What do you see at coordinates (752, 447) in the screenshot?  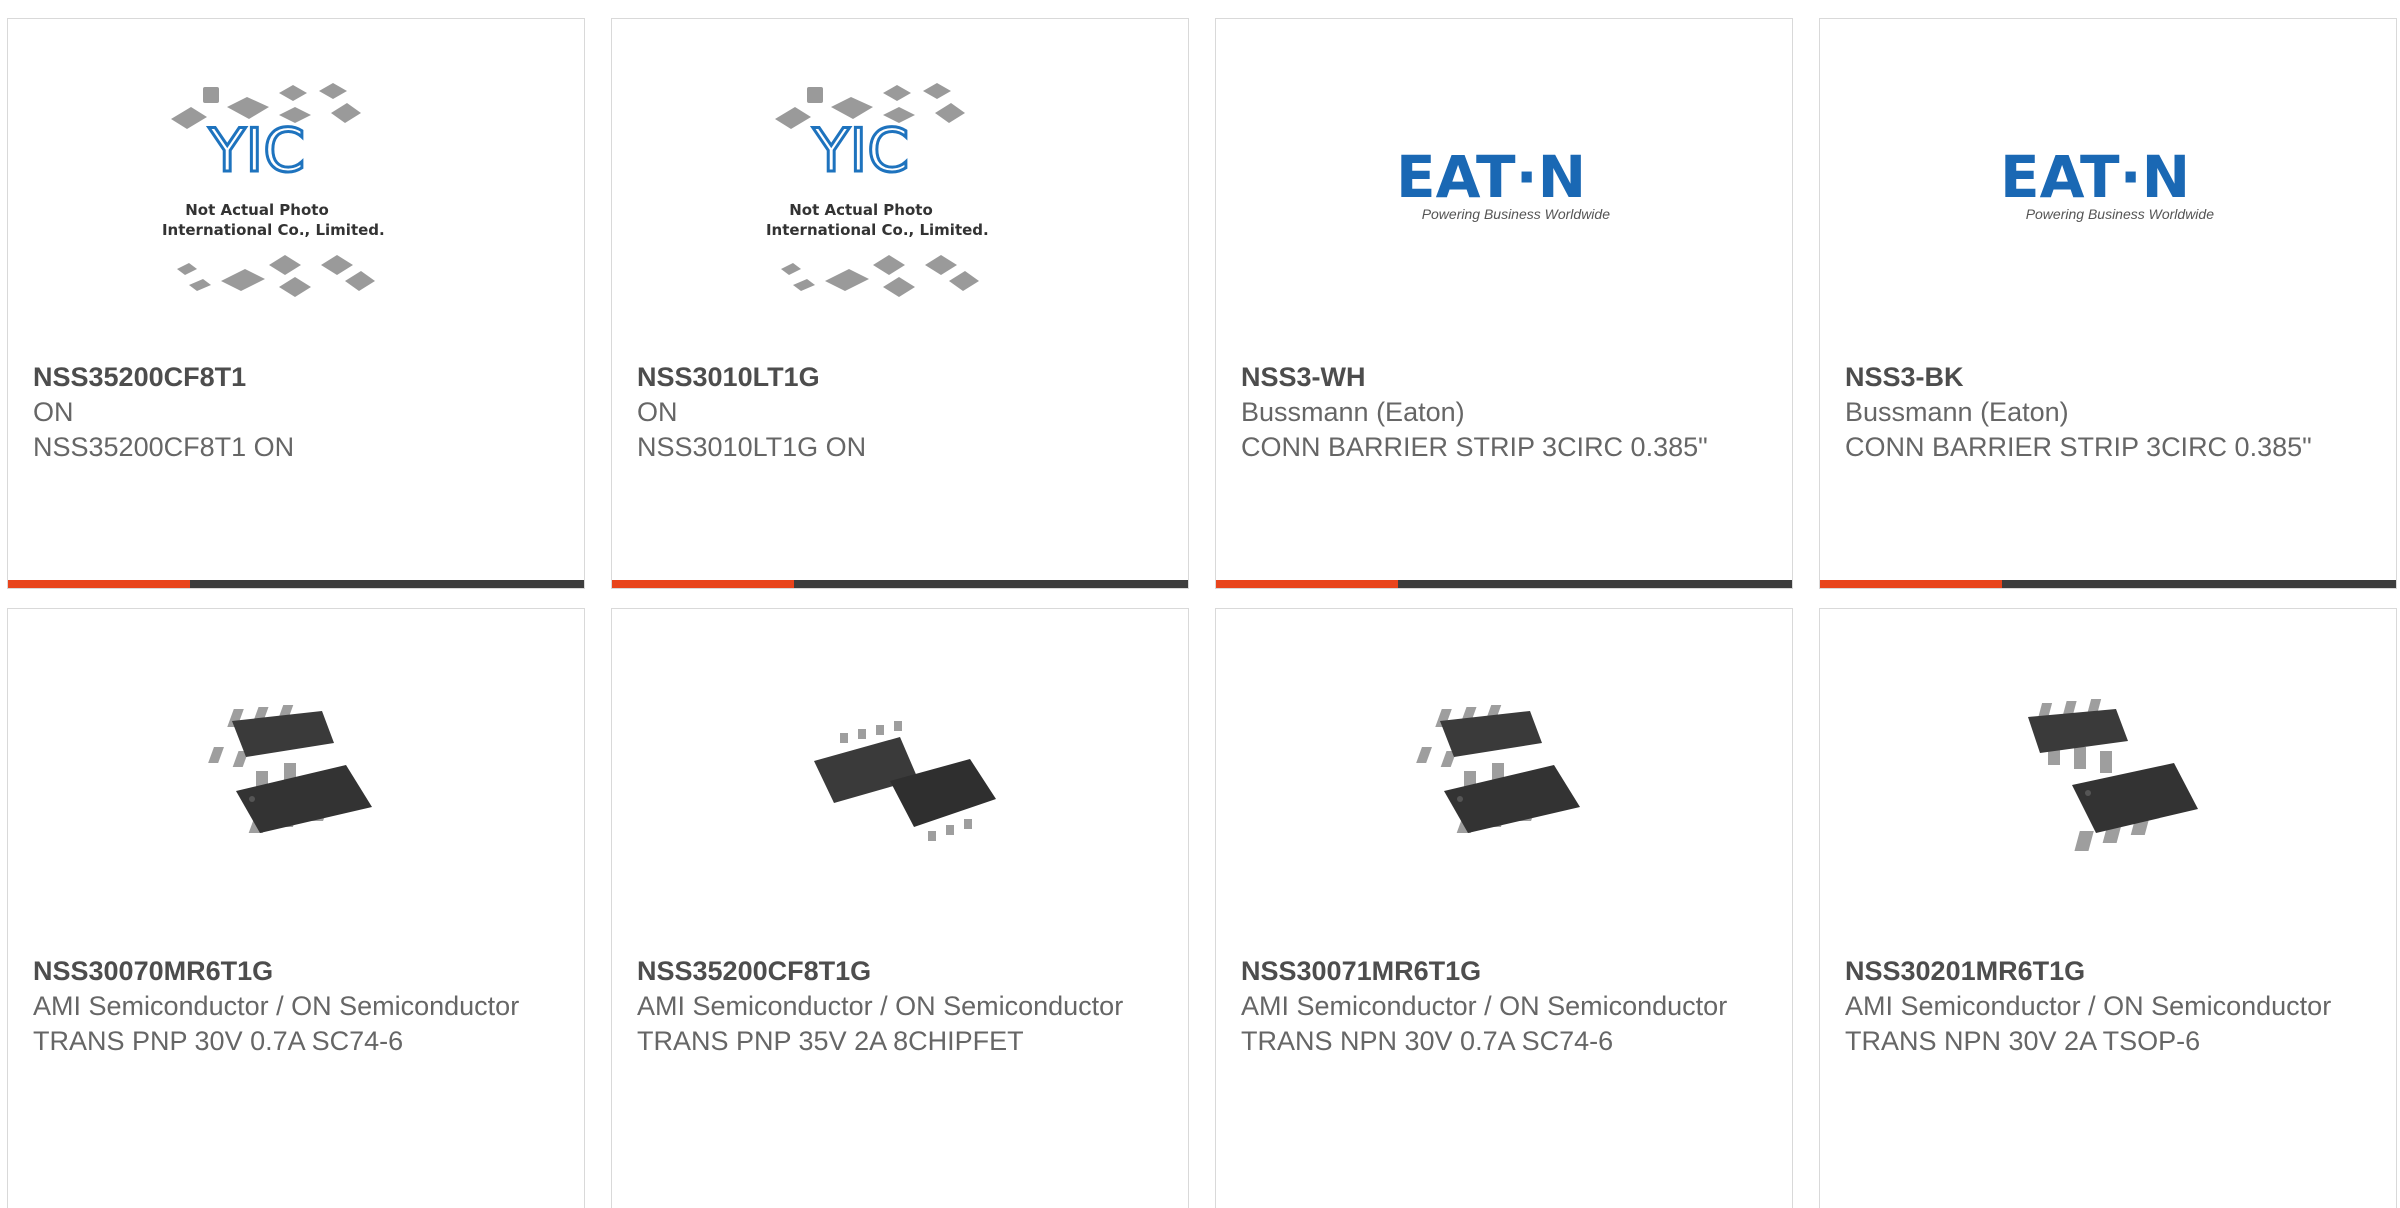 I see `product-description: NSS3010LT1G ON` at bounding box center [752, 447].